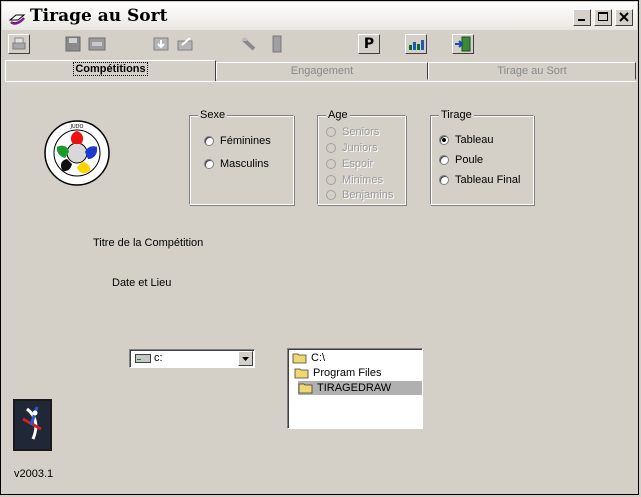 This screenshot has height=497, width=641. Describe the element at coordinates (466, 140) in the screenshot. I see `radio-tableau: Tableau` at that location.